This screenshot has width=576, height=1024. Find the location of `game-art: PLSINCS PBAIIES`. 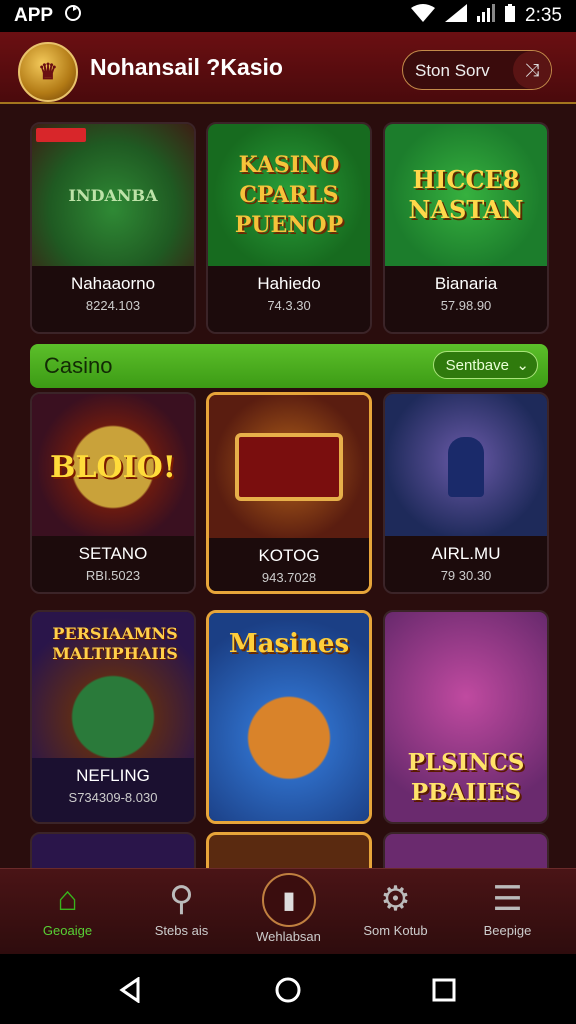

game-art: PLSINCS PBAIIES is located at coordinates (466, 717).